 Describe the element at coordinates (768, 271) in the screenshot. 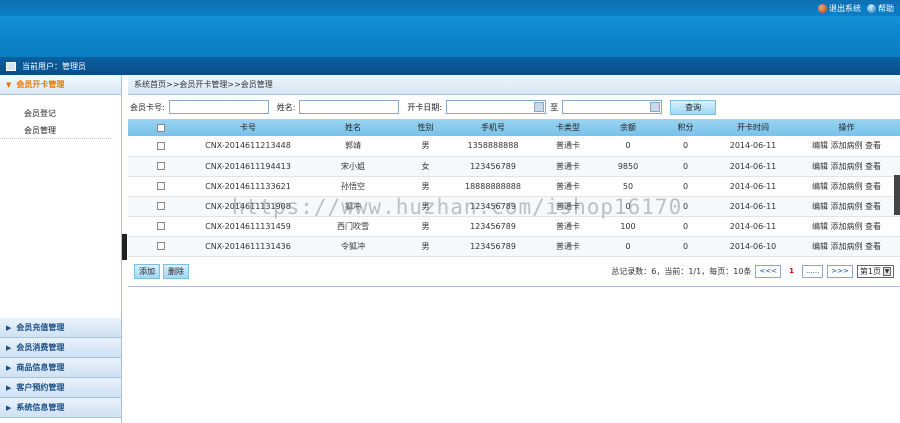

I see `first-page-button: <<<` at that location.